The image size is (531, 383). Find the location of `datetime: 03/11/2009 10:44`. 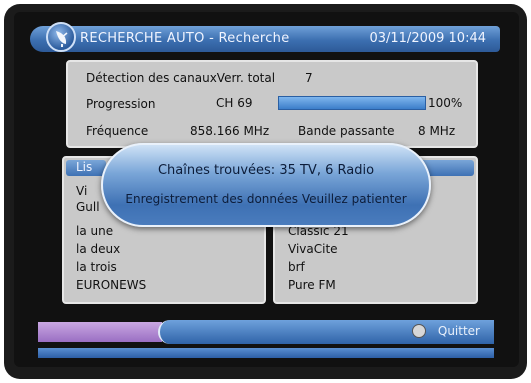

datetime: 03/11/2009 10:44 is located at coordinates (427, 38).